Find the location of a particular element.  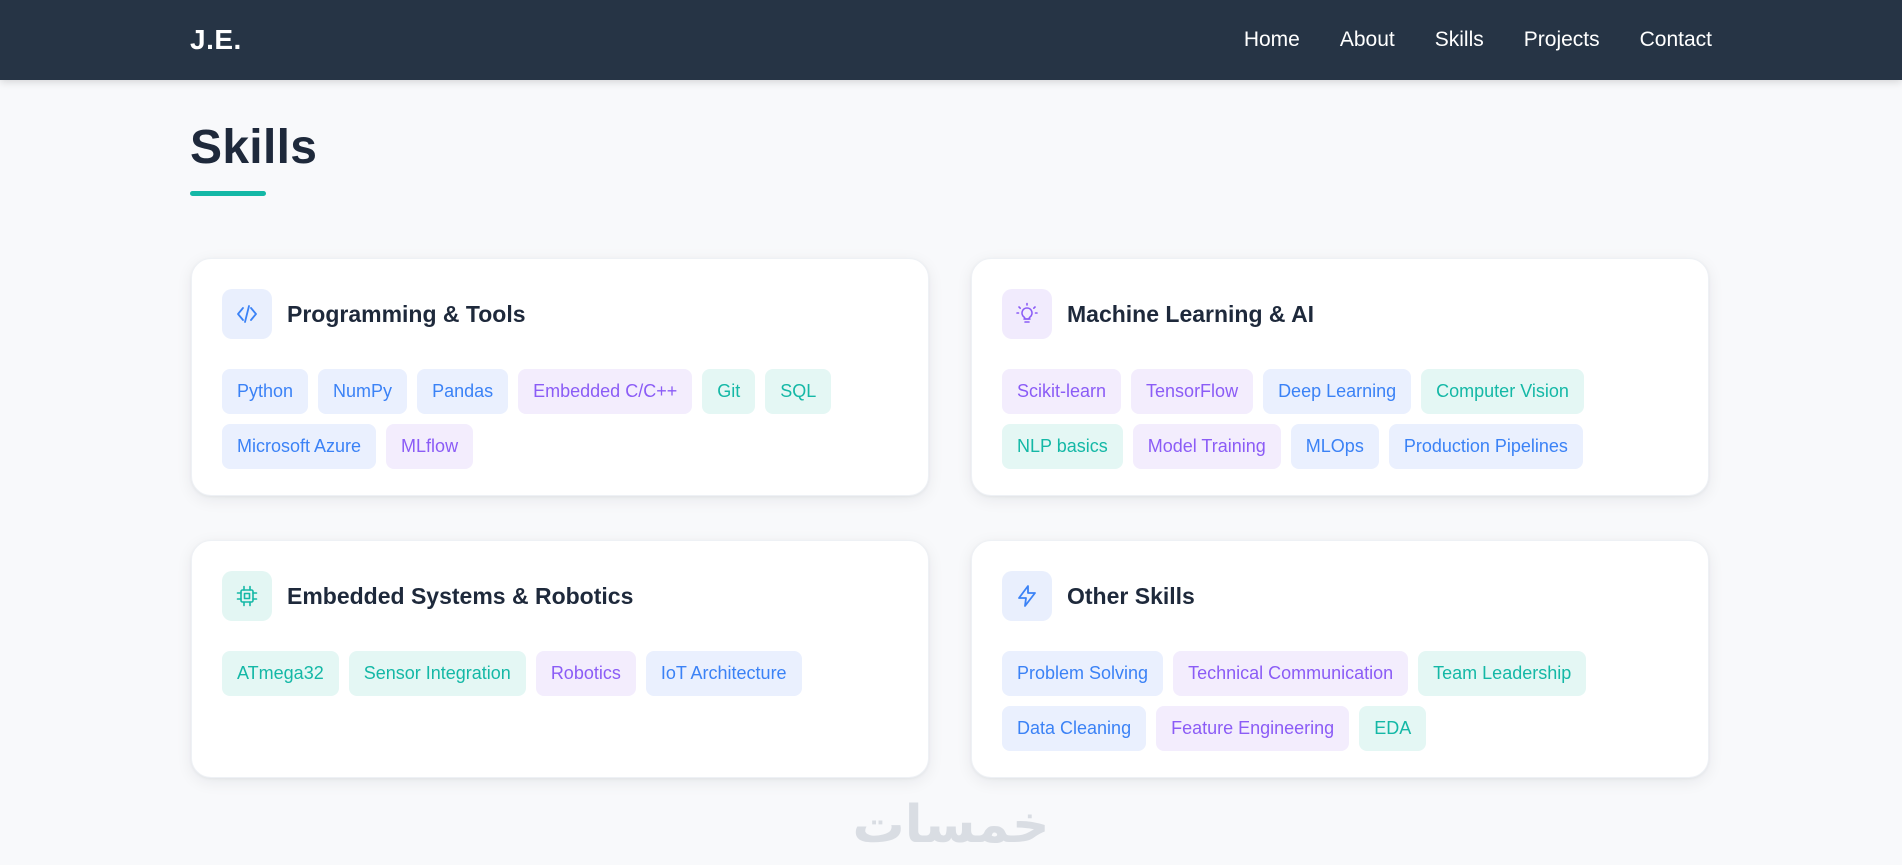

card-header: Embedded Systems & Robotics is located at coordinates (427, 596).